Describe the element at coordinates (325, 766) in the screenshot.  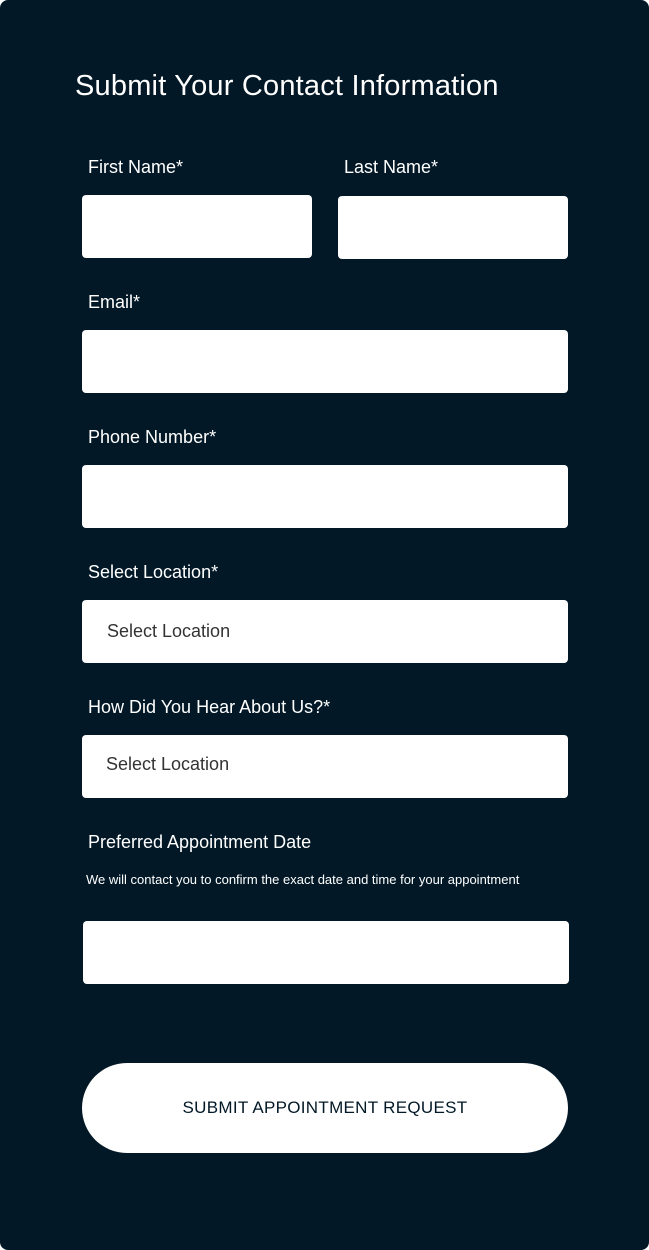
I see `referral-select: Select Location` at that location.